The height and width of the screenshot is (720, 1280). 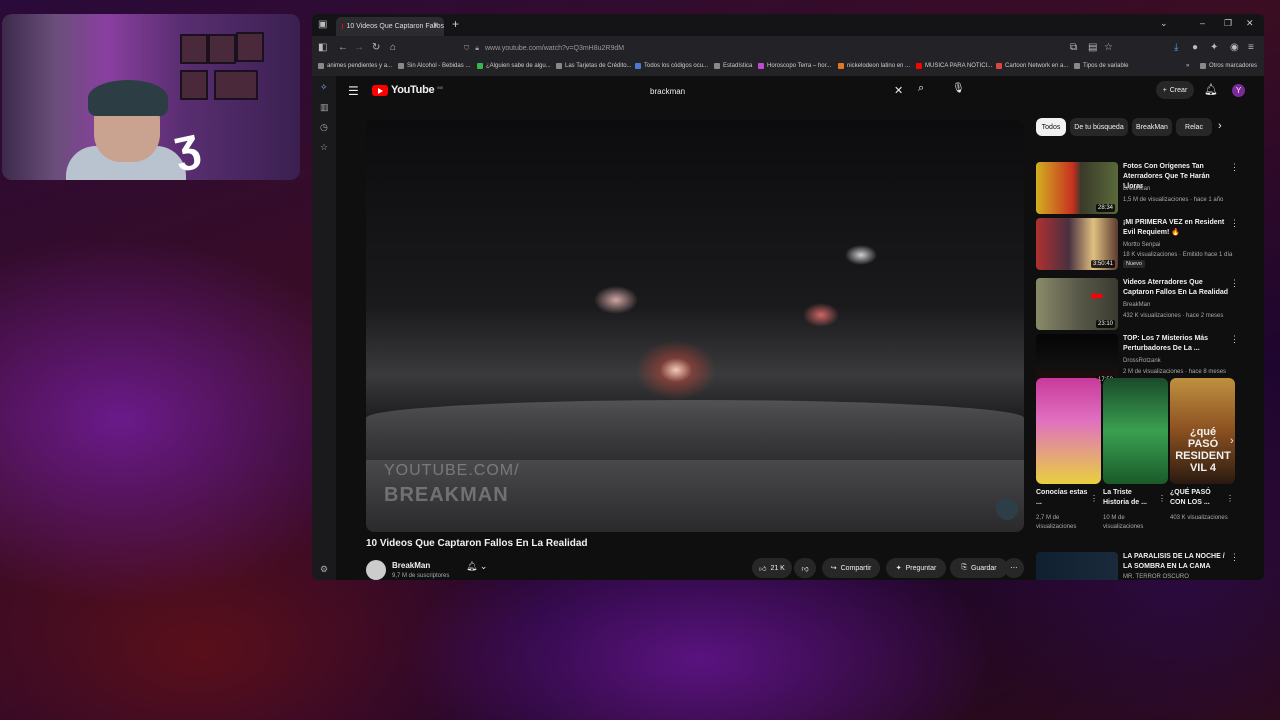 I want to click on reading-list-icon: ▥, so click(x=324, y=107).